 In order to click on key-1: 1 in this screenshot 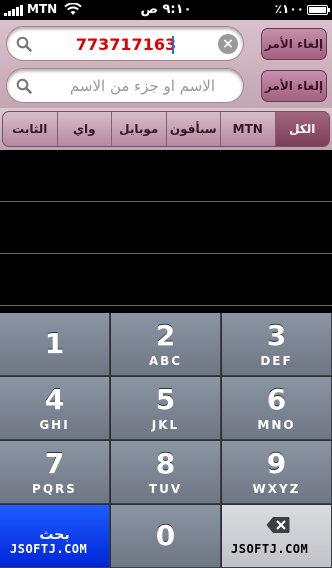, I will do `click(55, 344)`.